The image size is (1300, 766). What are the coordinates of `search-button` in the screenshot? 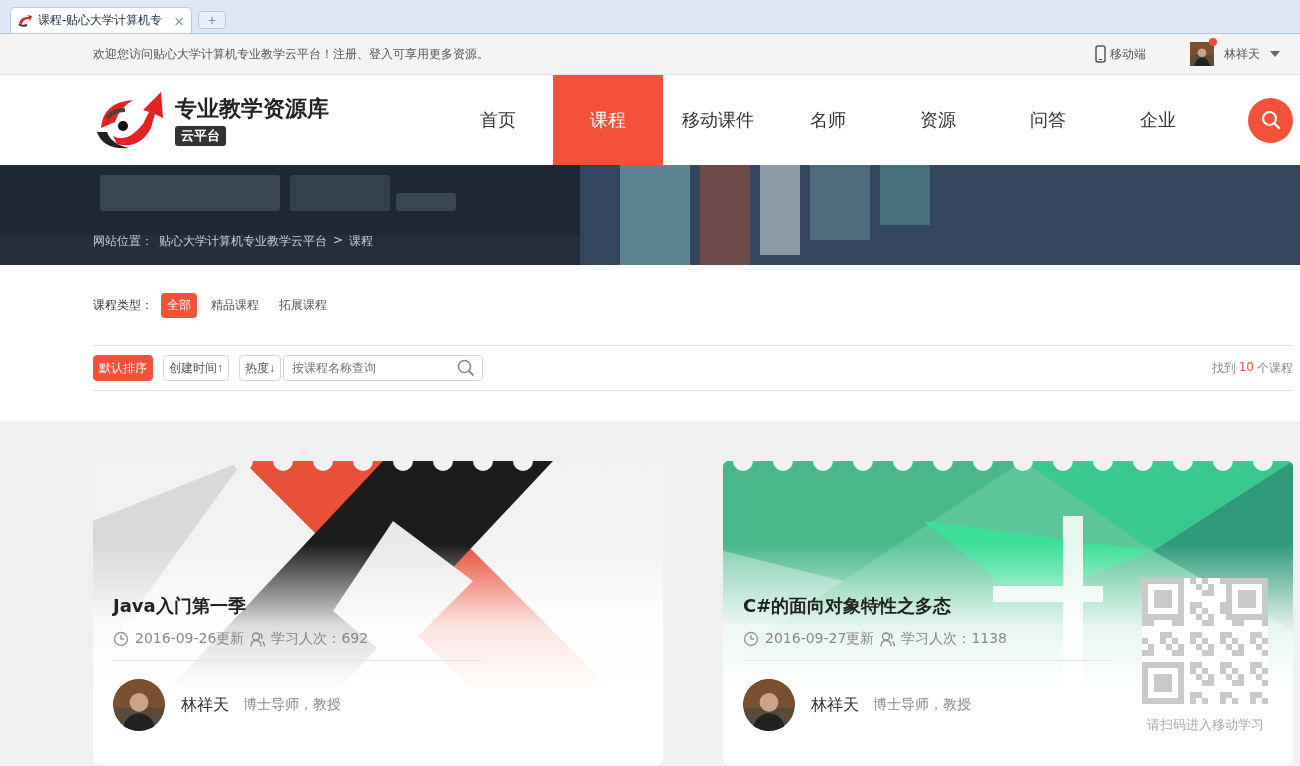 It's located at (1270, 120).